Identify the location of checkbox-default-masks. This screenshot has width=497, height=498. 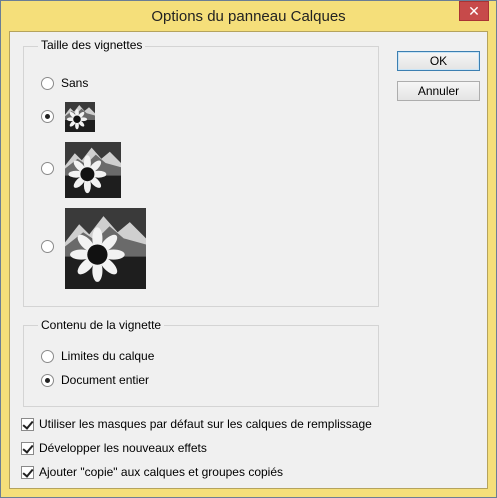
(27, 424).